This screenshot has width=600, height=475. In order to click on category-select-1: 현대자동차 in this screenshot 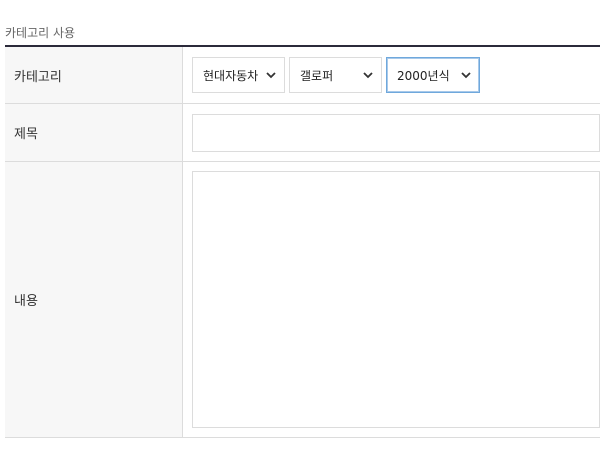, I will do `click(238, 75)`.